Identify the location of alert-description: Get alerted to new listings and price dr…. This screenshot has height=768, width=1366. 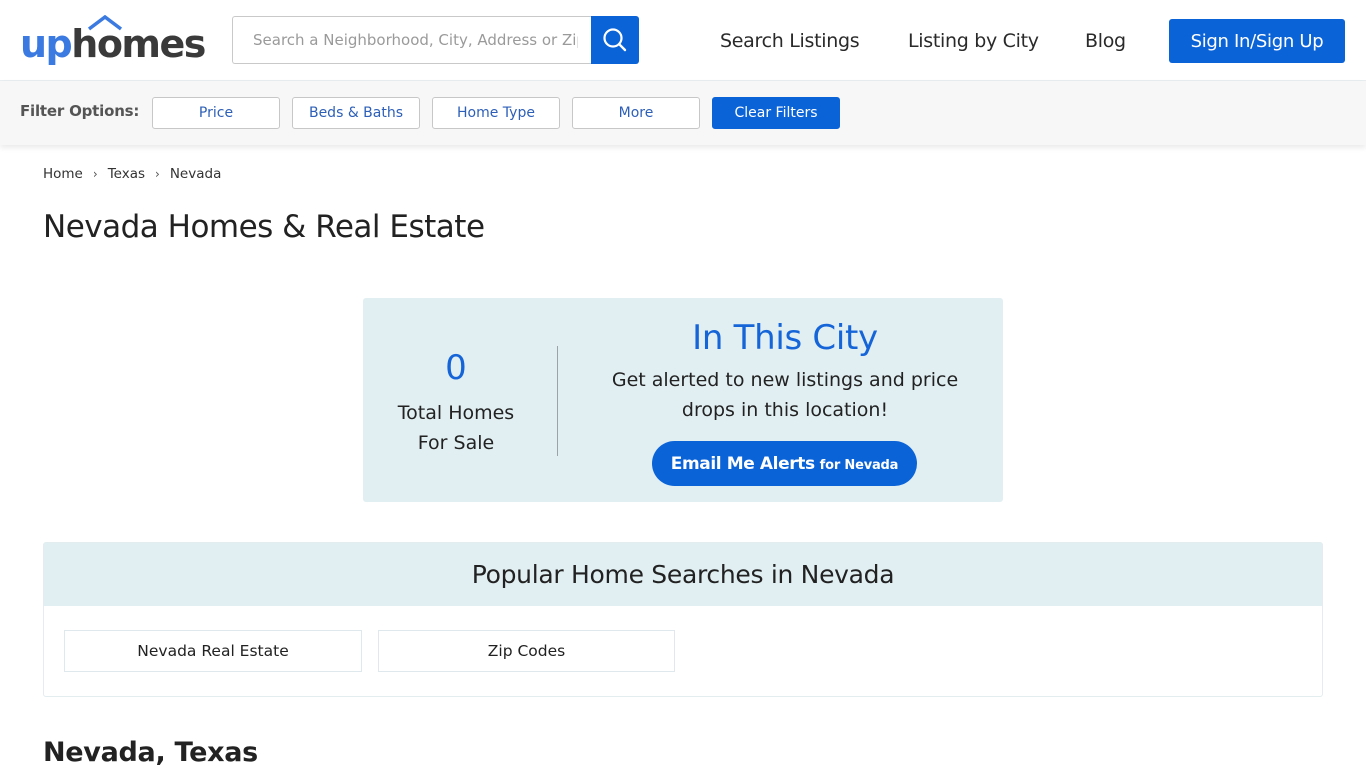
(785, 395).